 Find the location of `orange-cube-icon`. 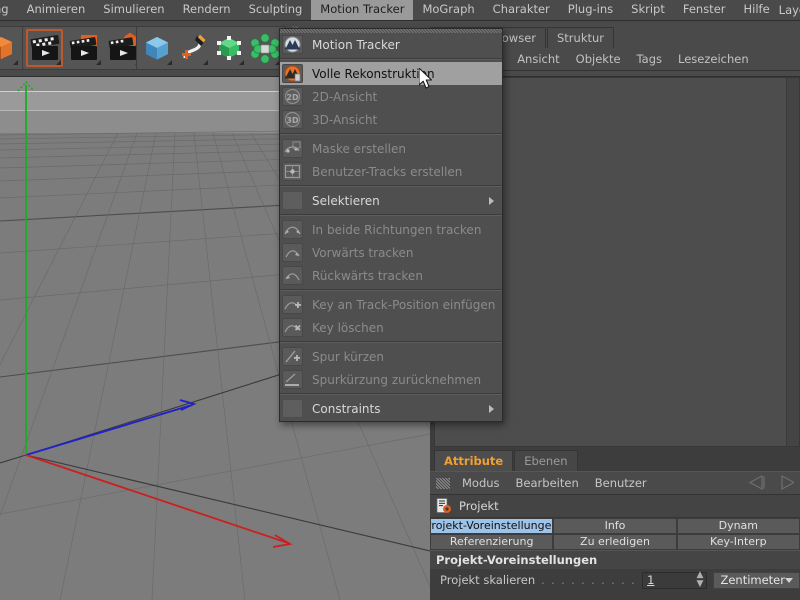

orange-cube-icon is located at coordinates (6, 48).